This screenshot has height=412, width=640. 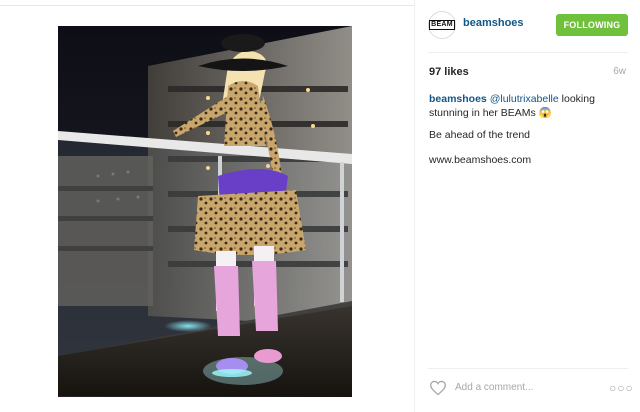 What do you see at coordinates (619, 71) in the screenshot?
I see `post-age: 6w` at bounding box center [619, 71].